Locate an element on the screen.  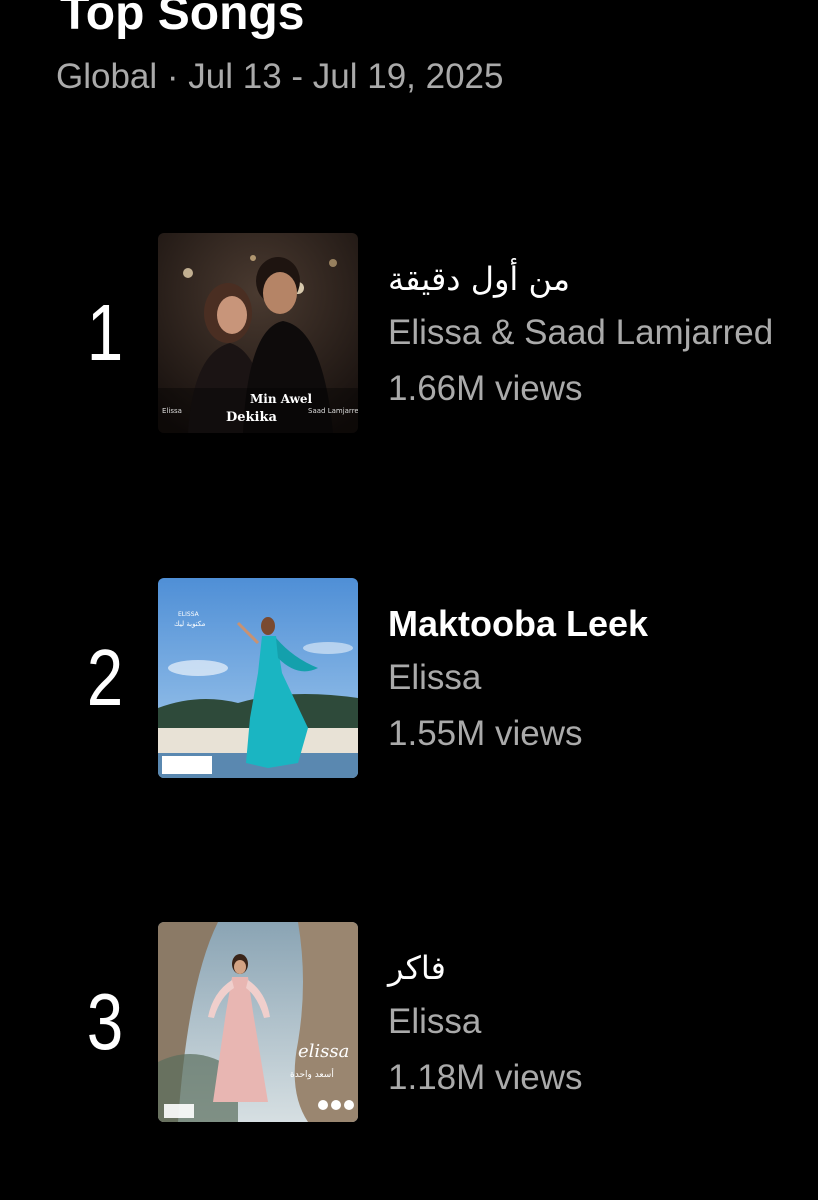
song-title: فاكر is located at coordinates (417, 968).